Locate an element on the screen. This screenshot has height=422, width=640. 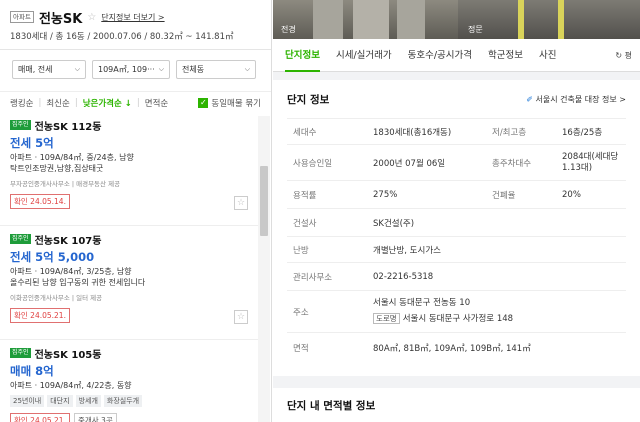
filter-bar: 매매, 전세 ⌵ 109A㎡, 109··· ⌵ 전체동 ⌵ is located at coordinates (135, 71).